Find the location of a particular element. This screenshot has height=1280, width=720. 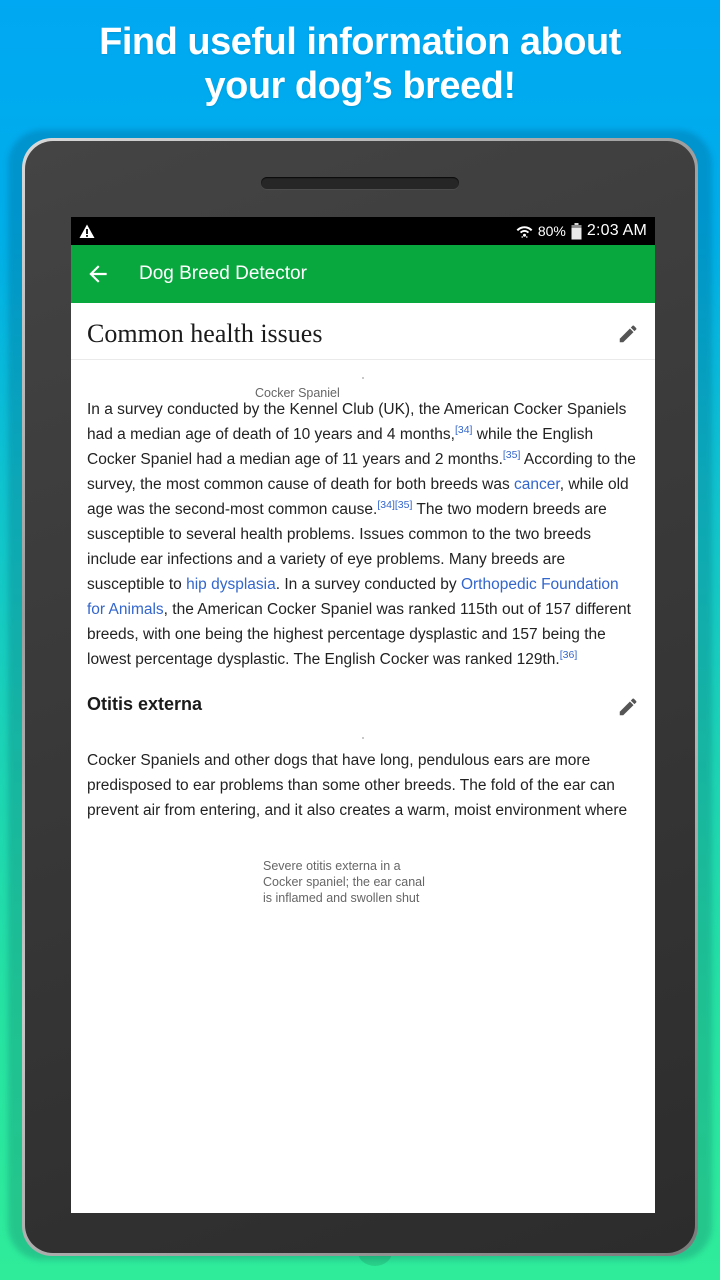

link-cancer: cancer is located at coordinates (537, 484).